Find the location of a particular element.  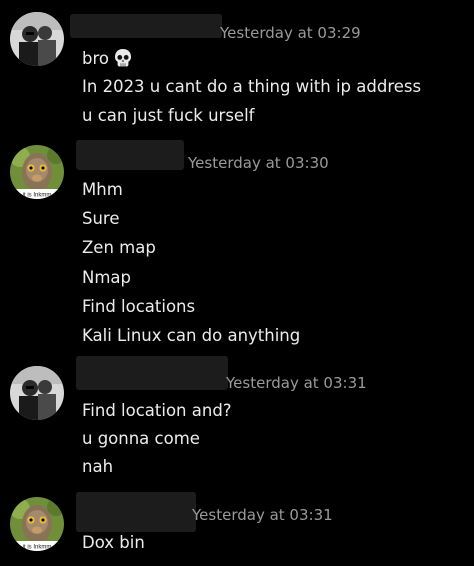

message-timestamp: Yesterday at 03:30 is located at coordinates (258, 163).